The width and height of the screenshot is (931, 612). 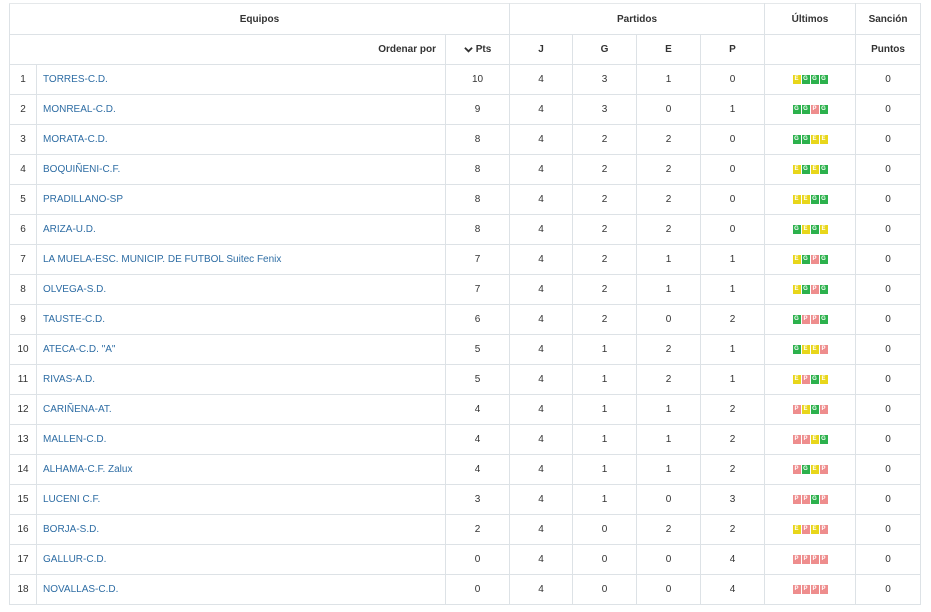 What do you see at coordinates (637, 19) in the screenshot?
I see `header-partidos: Partidos` at bounding box center [637, 19].